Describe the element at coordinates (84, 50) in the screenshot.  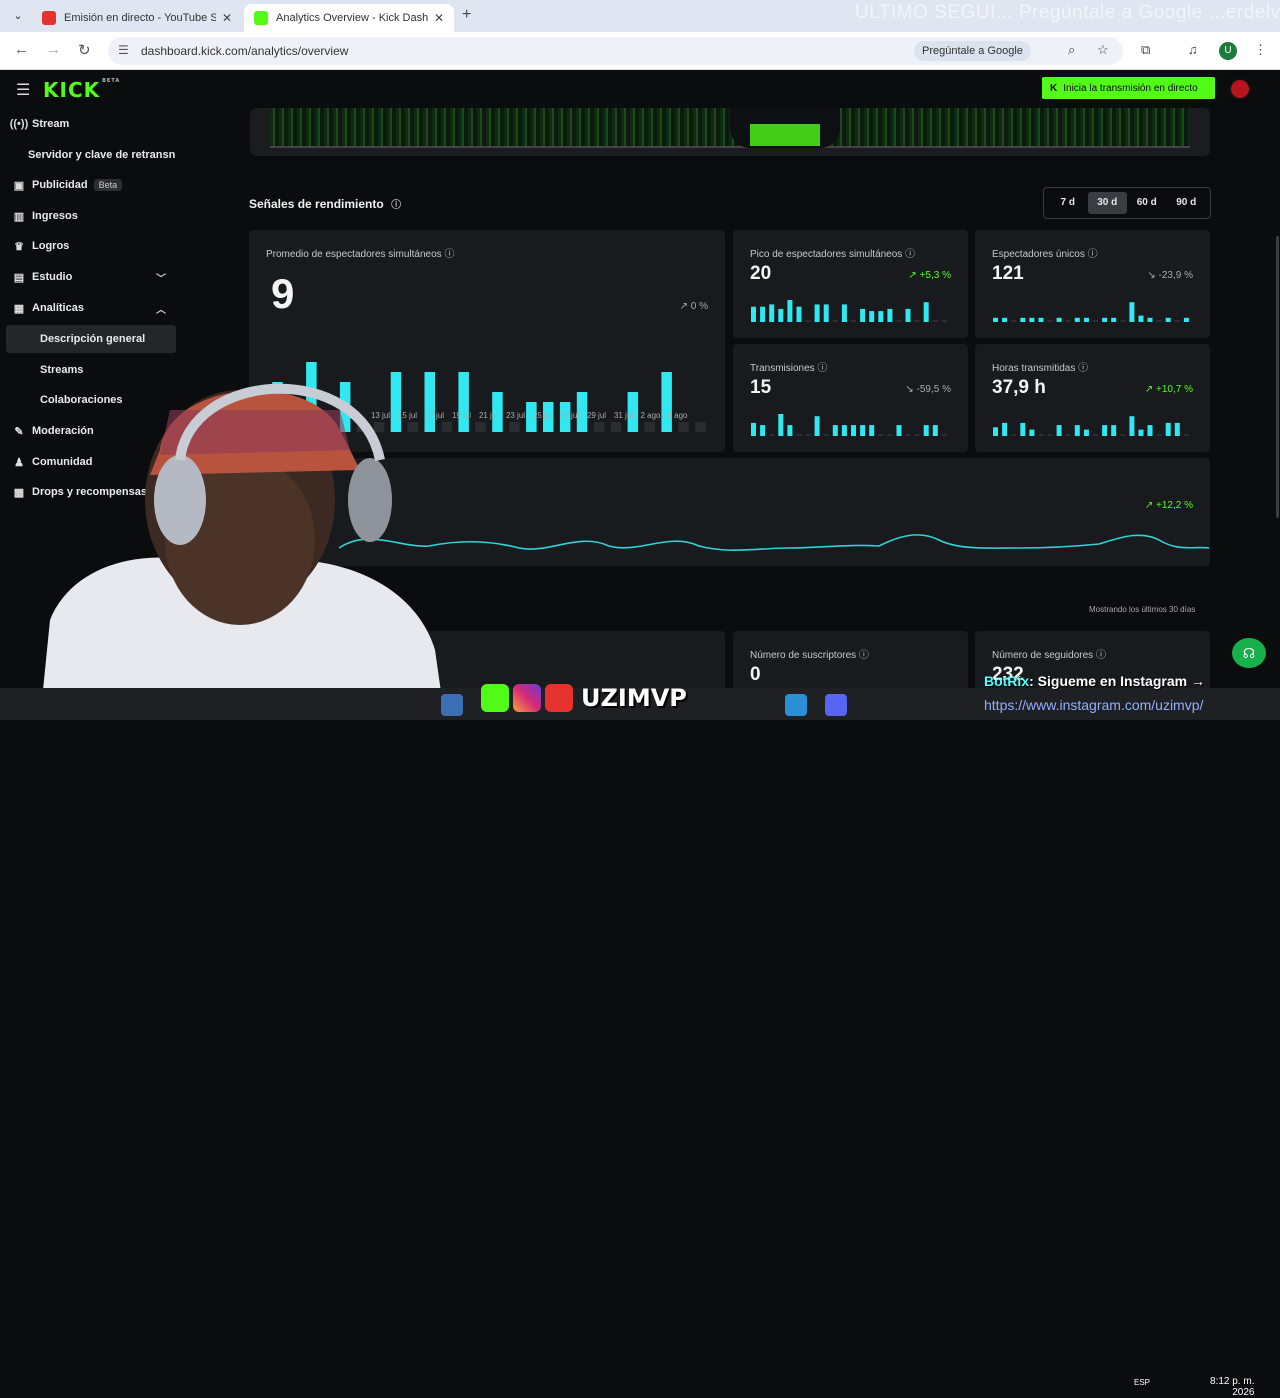
I see `reload-icon: ↻` at that location.